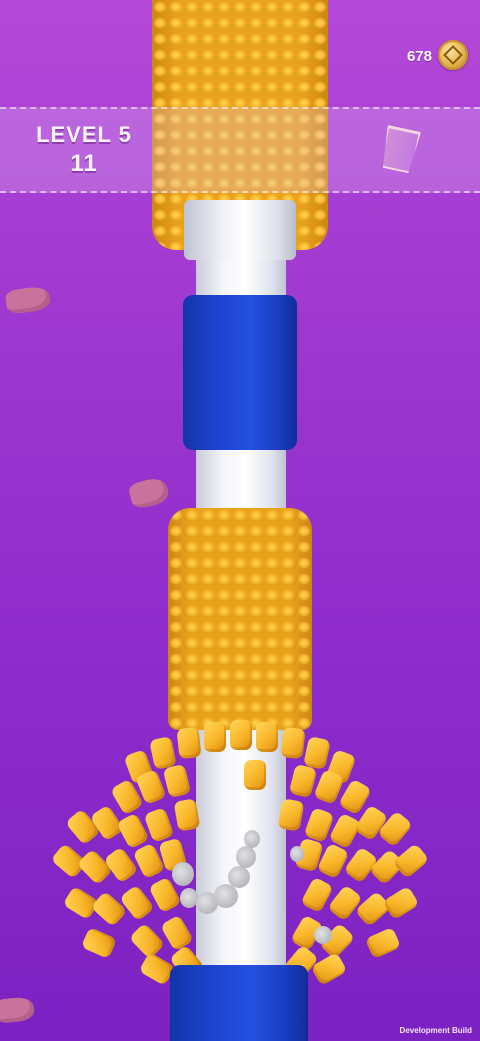 The height and width of the screenshot is (1041, 480). I want to click on coin-icon, so click(453, 55).